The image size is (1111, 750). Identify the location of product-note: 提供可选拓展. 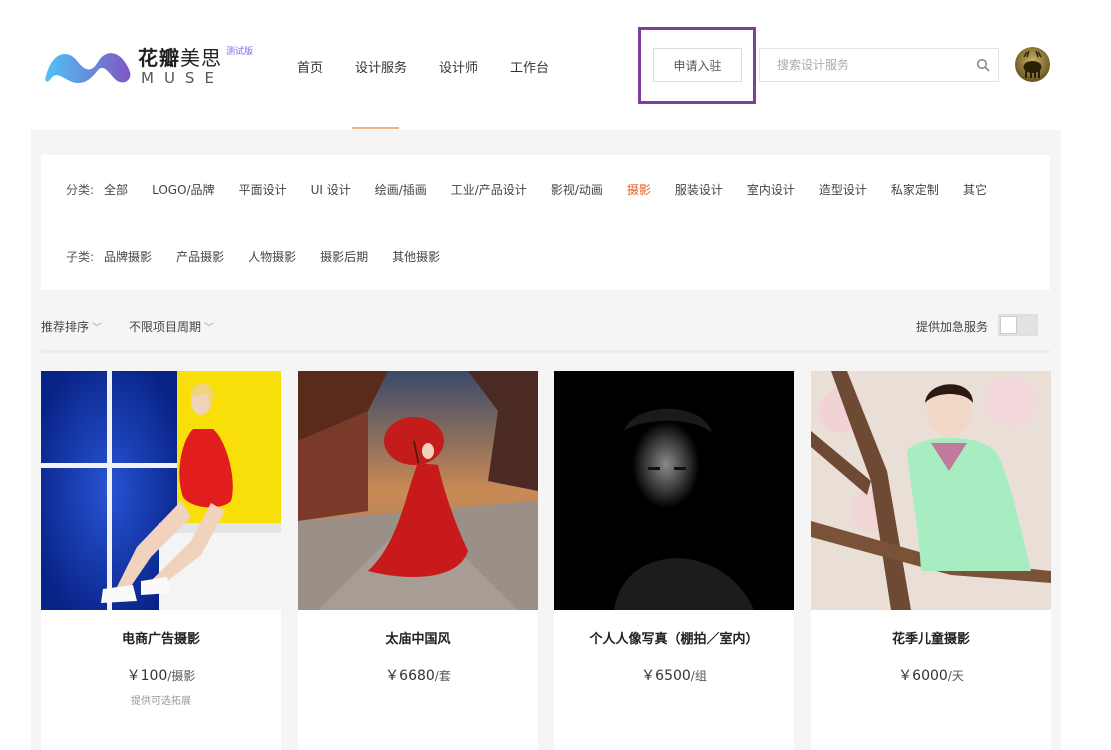
(161, 701).